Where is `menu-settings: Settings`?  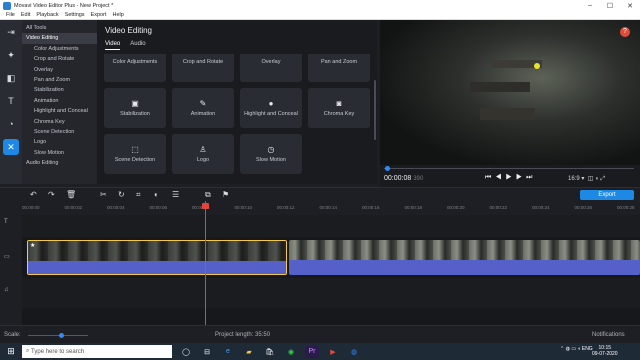 menu-settings: Settings is located at coordinates (75, 15).